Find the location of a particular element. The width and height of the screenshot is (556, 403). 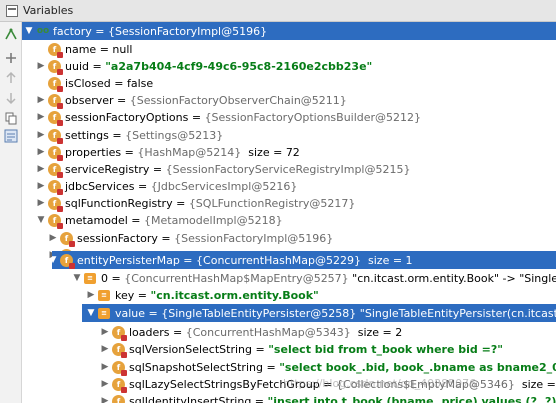

variable-name: loaders is located at coordinates (149, 332).